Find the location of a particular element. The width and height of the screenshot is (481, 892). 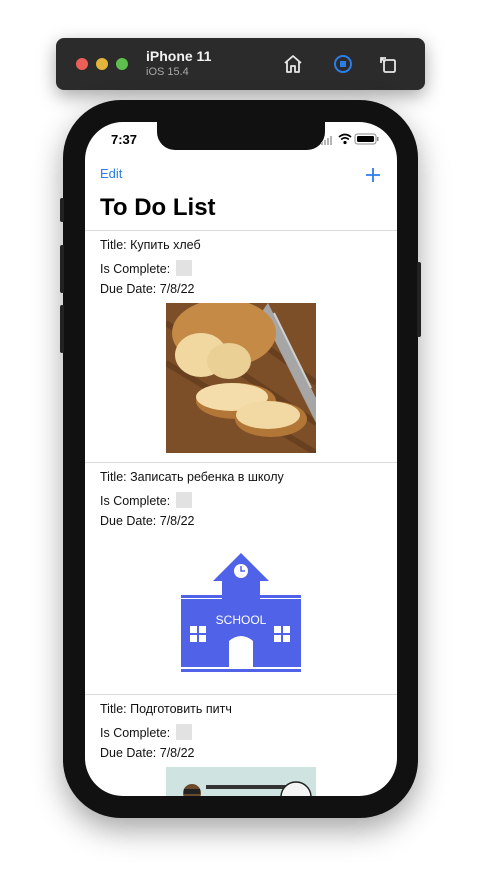

device-name: iPhone 11 is located at coordinates (179, 56).